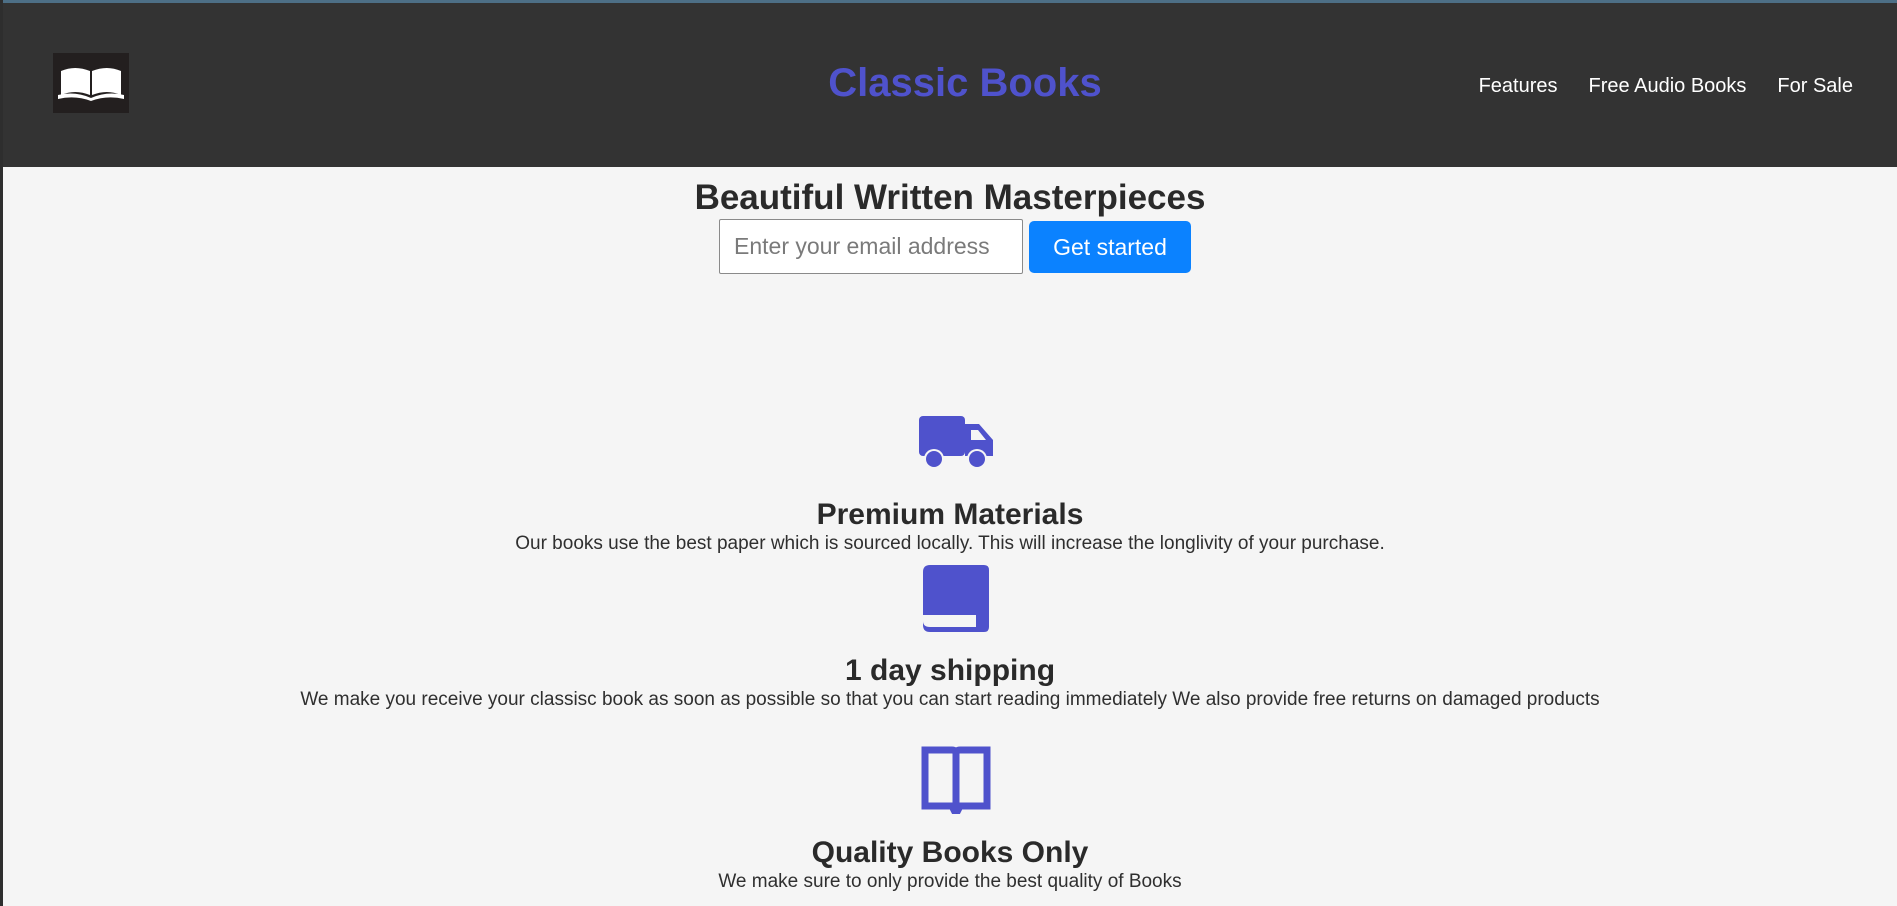 The height and width of the screenshot is (906, 1897). I want to click on book-open-icon, so click(956, 780).